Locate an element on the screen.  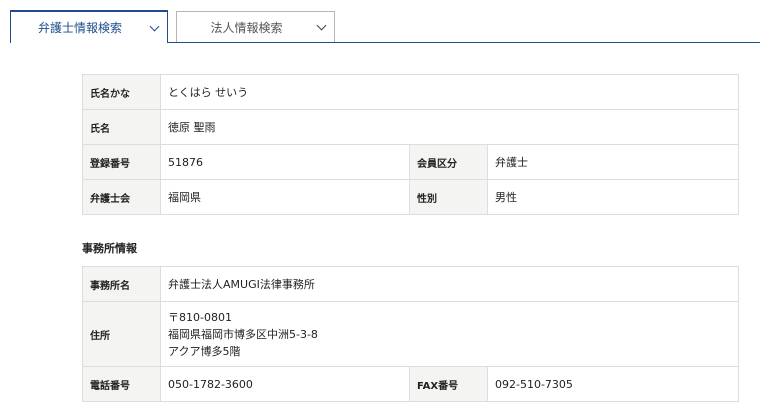
address-postal-code: 〒810-0801 is located at coordinates (200, 317).